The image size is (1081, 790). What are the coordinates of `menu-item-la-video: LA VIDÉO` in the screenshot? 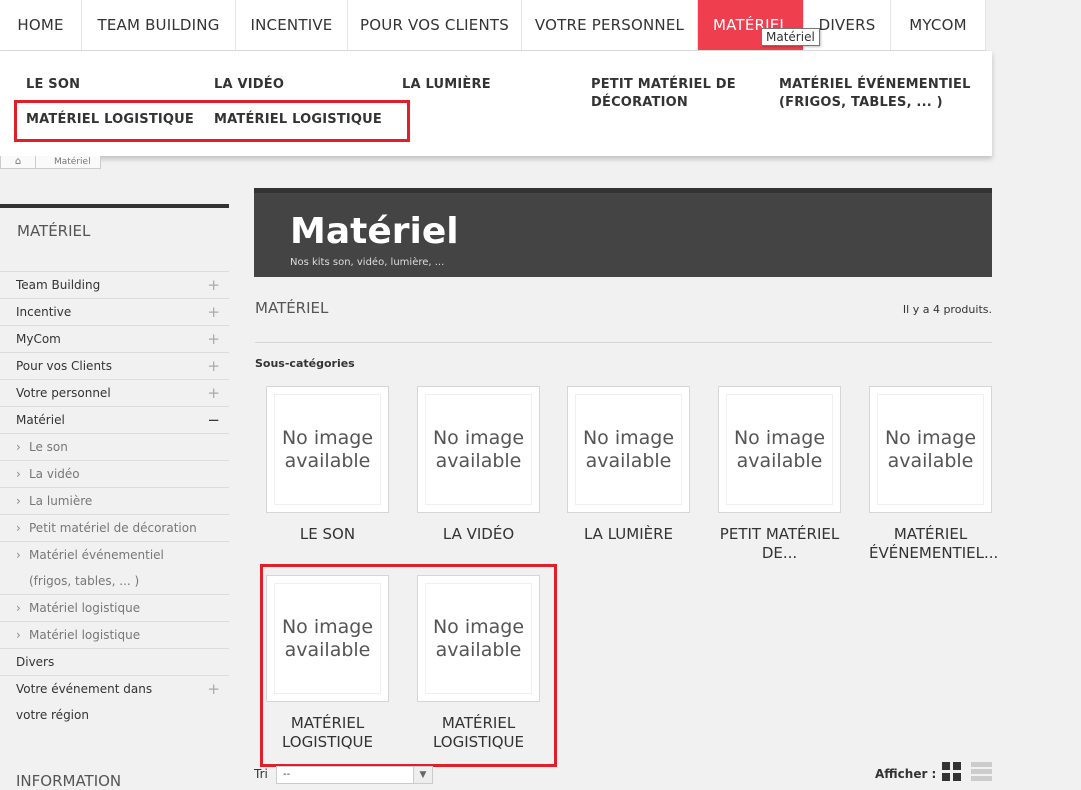 It's located at (299, 85).